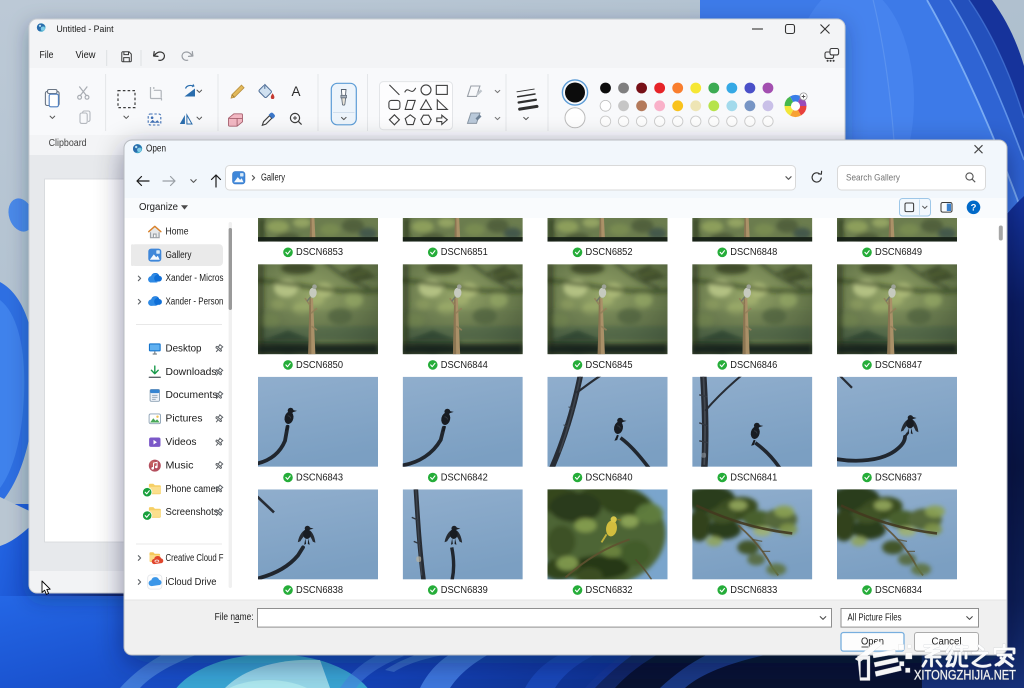  I want to click on svg-text: Screenshots, so click(192, 512).